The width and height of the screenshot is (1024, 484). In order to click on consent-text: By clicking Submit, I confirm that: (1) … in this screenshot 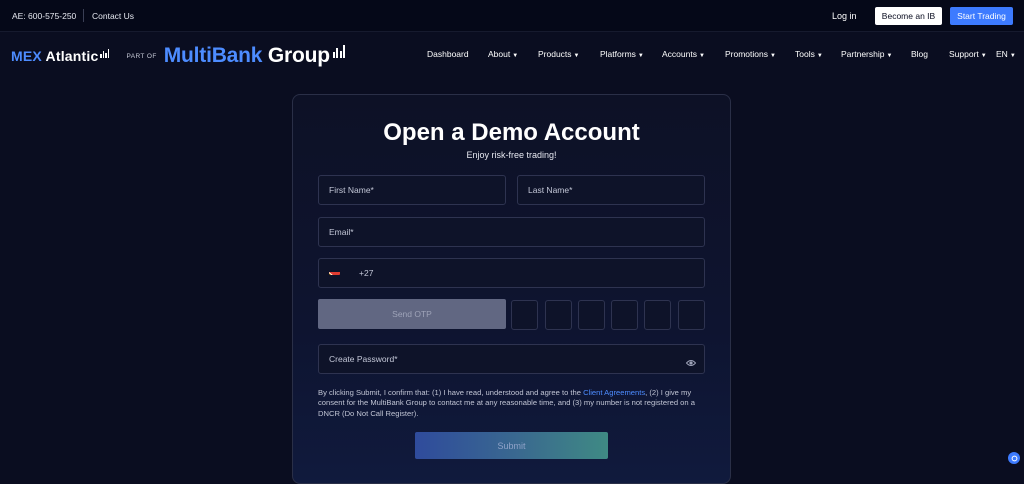, I will do `click(514, 403)`.